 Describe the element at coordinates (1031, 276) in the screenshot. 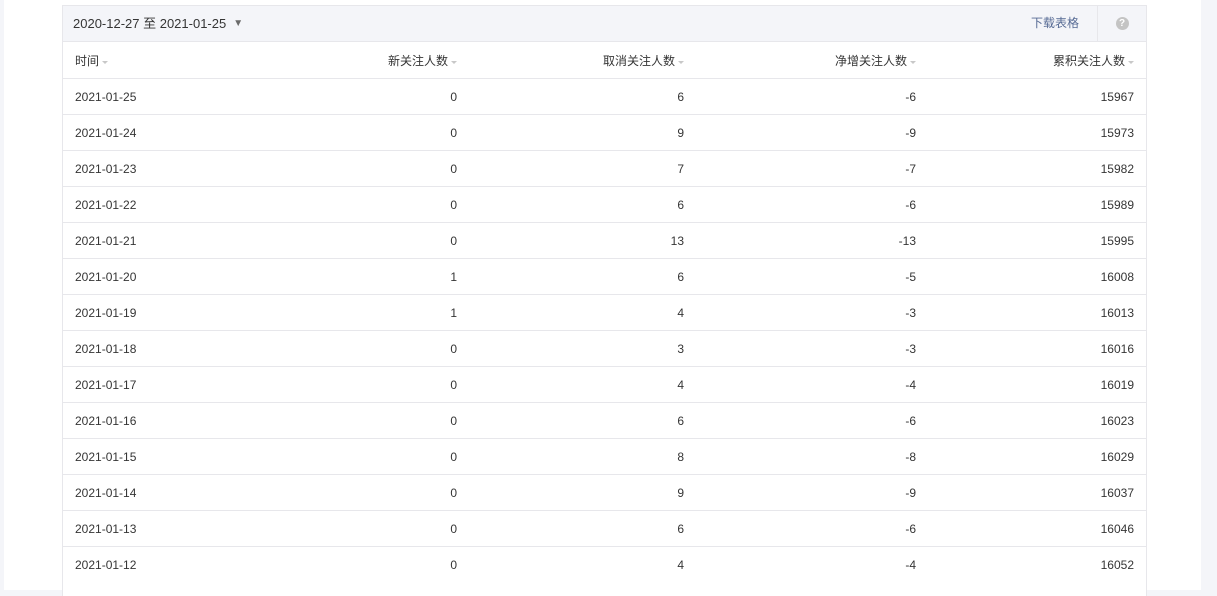

I see `cell-total-follow: 16008` at that location.